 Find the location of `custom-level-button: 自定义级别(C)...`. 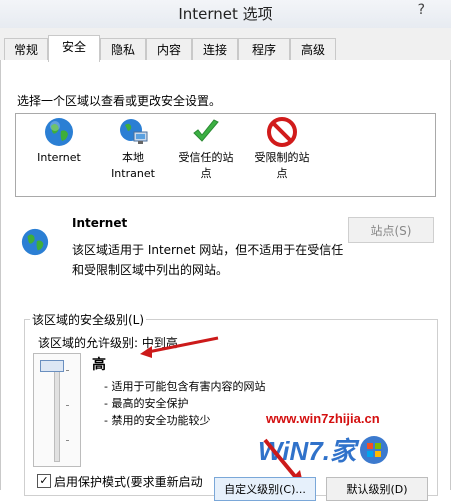

custom-level-button: 自定义级别(C)... is located at coordinates (265, 489).